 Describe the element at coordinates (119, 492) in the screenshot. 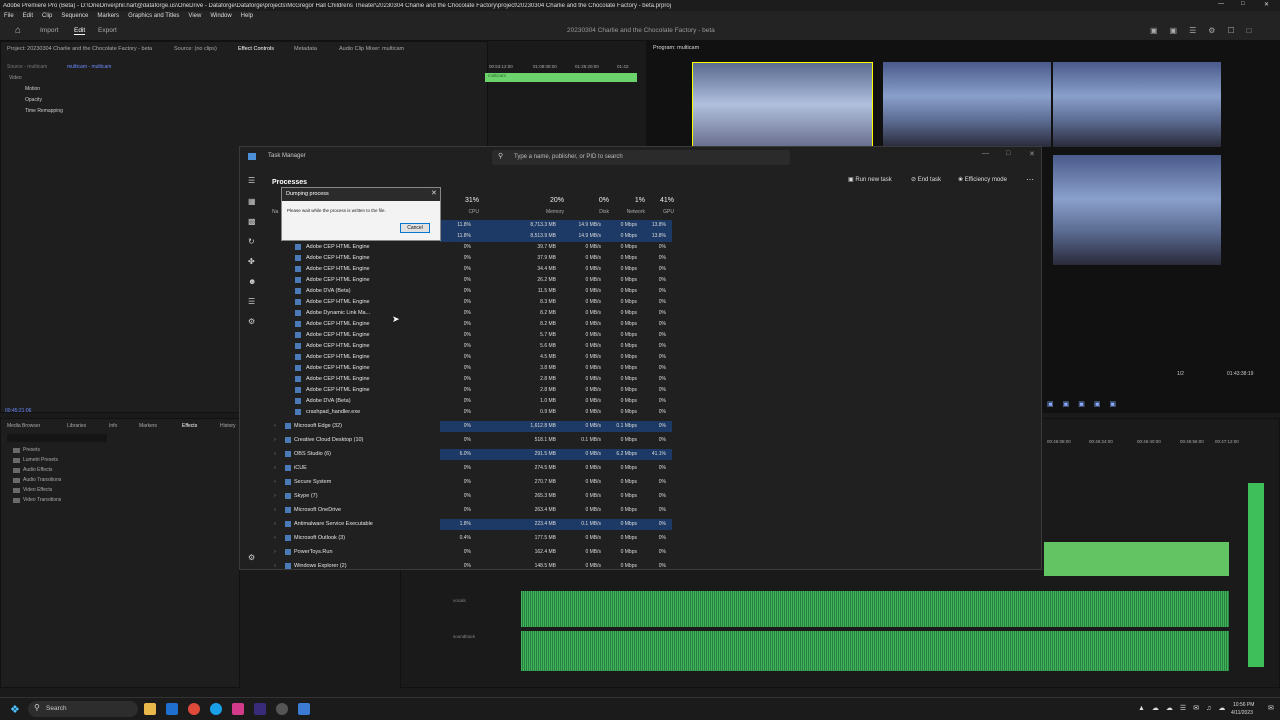

I see `effects-folder: Video Effects` at that location.